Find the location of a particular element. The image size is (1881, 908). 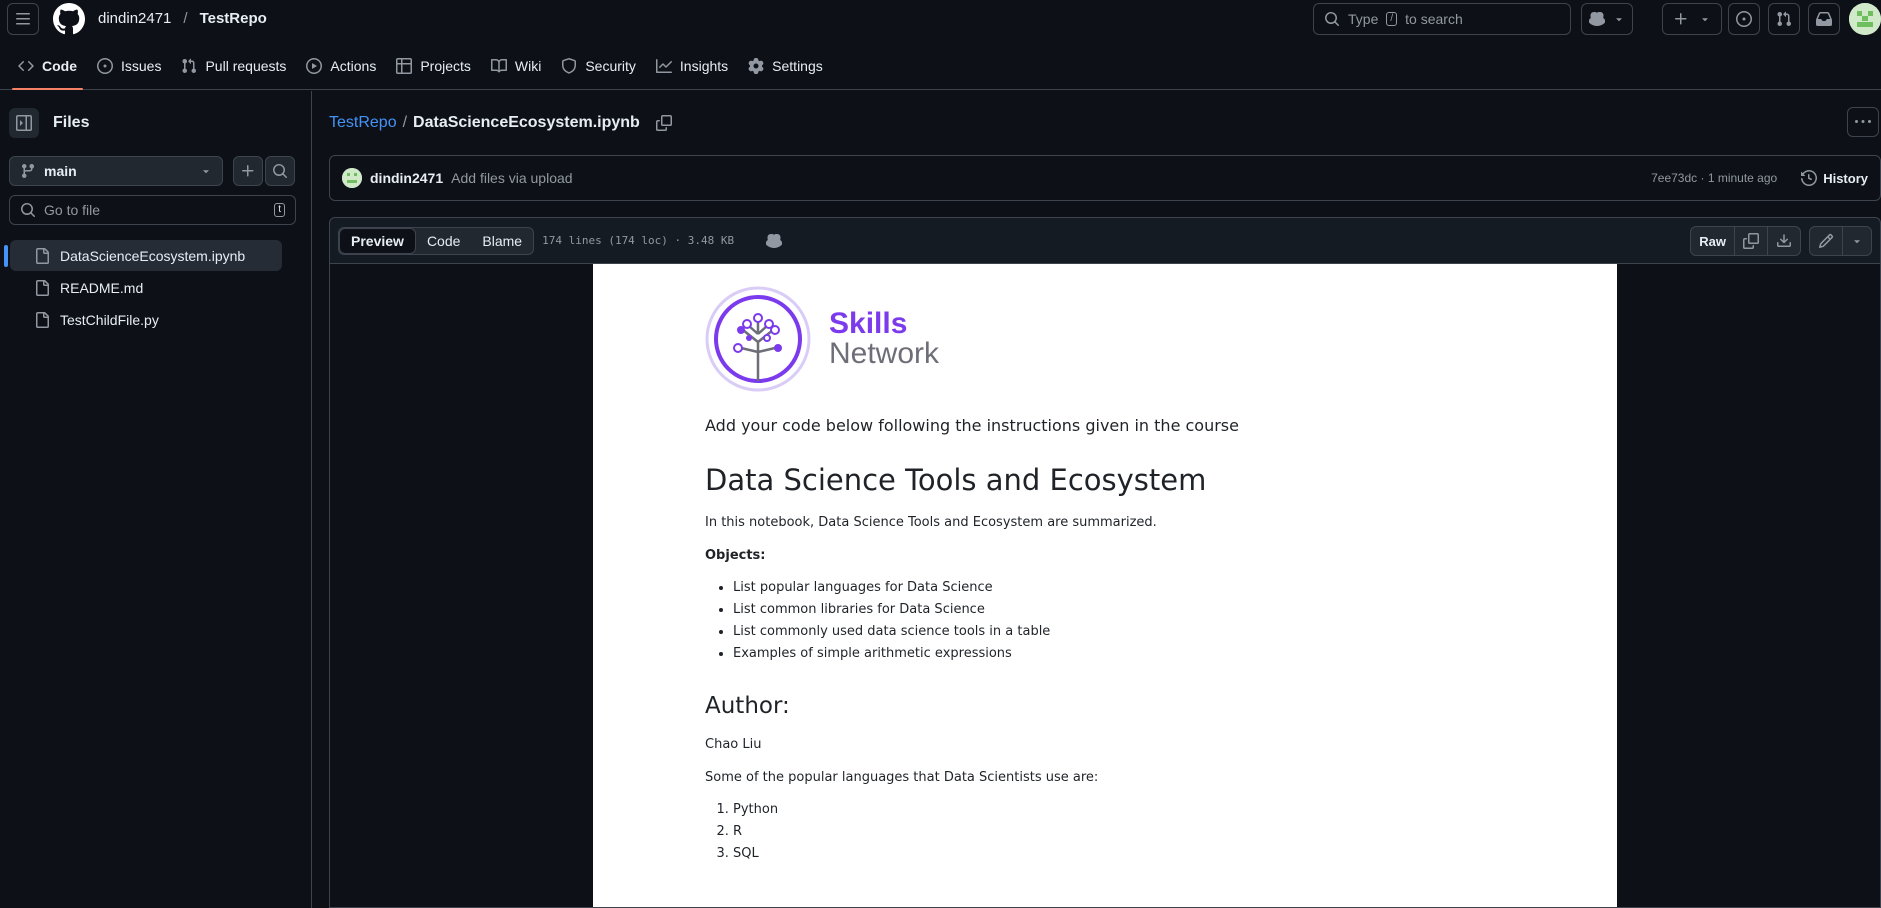

download-button is located at coordinates (1784, 241).